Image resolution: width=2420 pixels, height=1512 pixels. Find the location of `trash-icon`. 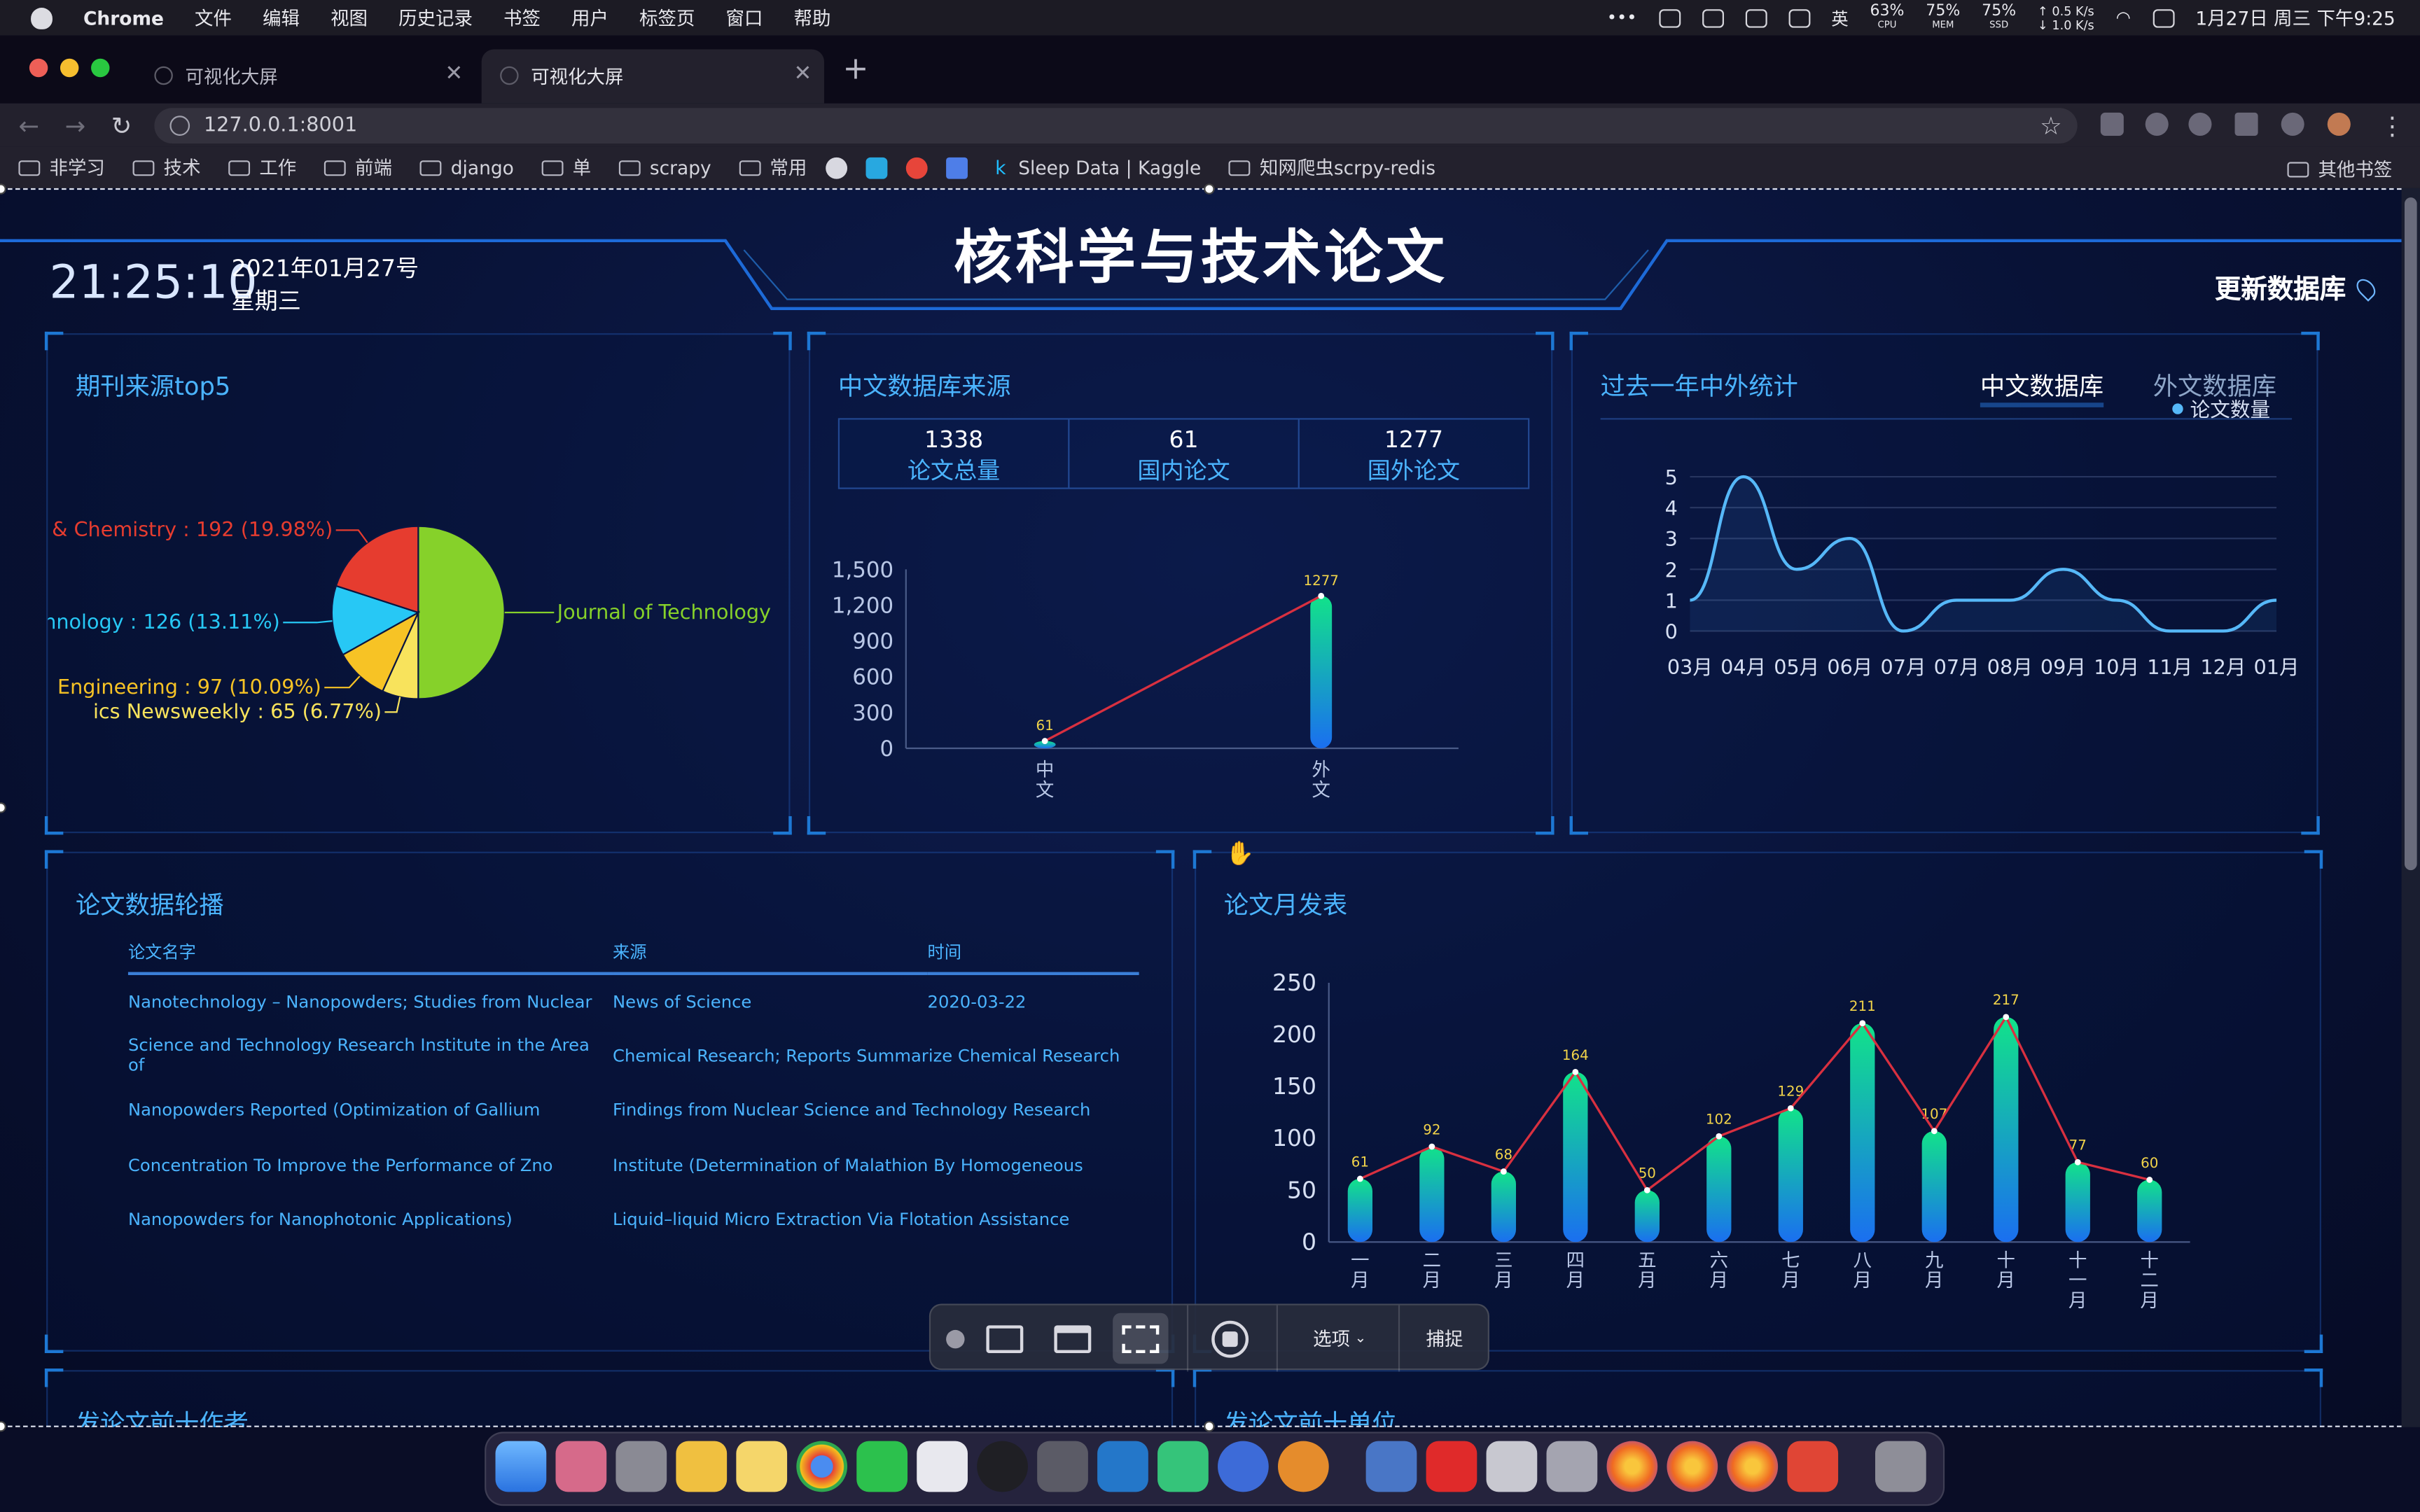

trash-icon is located at coordinates (1900, 1466).